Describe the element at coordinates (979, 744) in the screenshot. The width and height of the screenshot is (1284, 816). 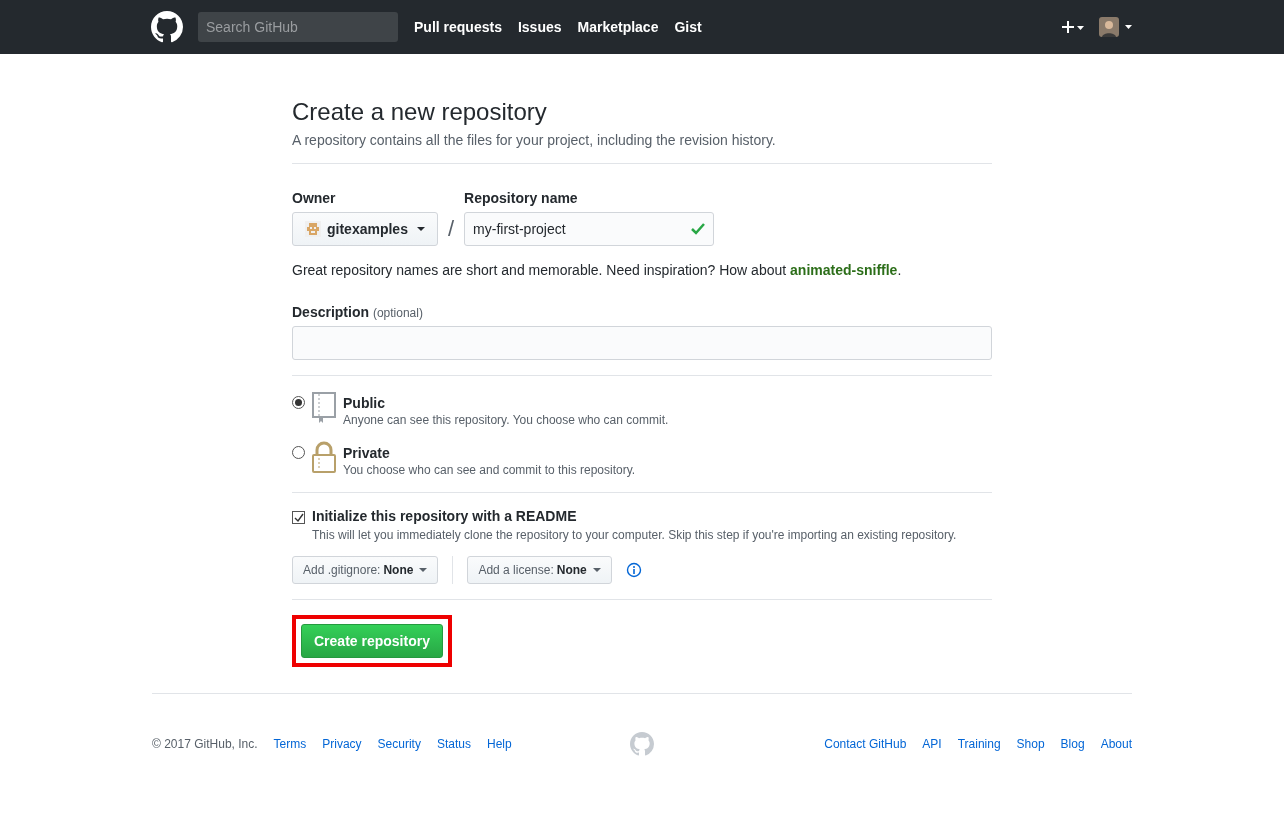
I see `footer-link: Training` at that location.